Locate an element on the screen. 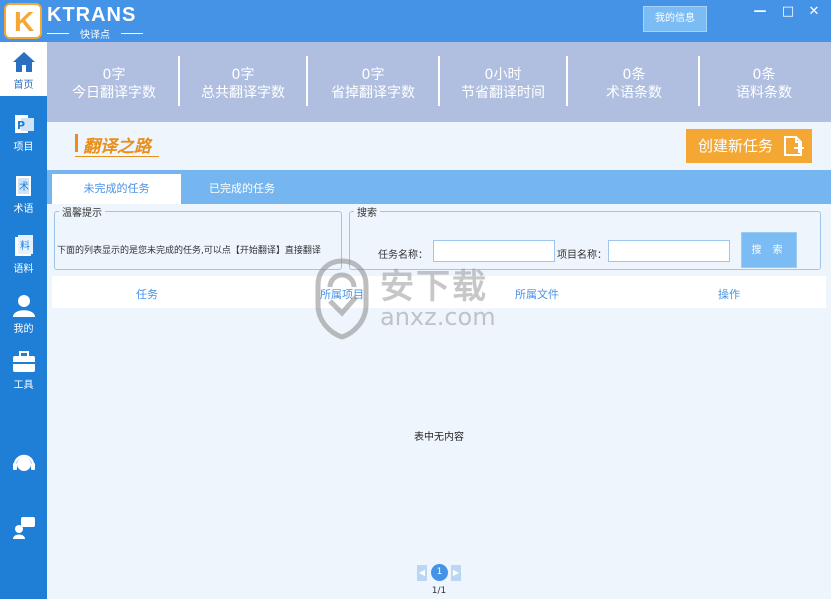 This screenshot has height=599, width=831. svg-text: 术 is located at coordinates (24, 187).